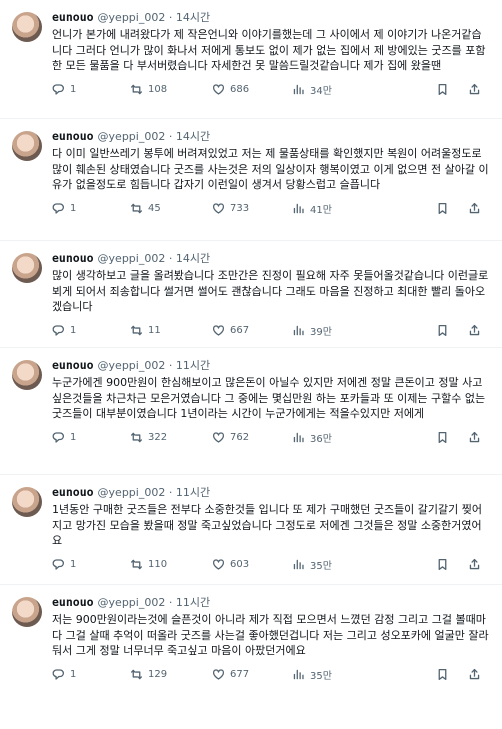  What do you see at coordinates (338, 330) in the screenshot?
I see `views-button: 39만` at bounding box center [338, 330].